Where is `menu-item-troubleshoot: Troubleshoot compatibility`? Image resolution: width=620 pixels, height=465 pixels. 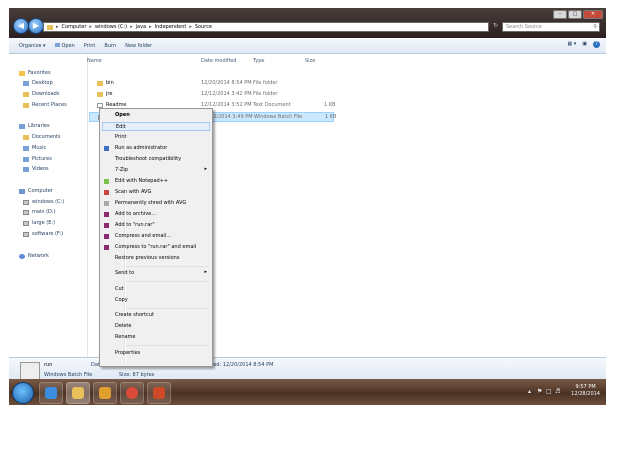 menu-item-troubleshoot: Troubleshoot compatibility is located at coordinates (156, 159).